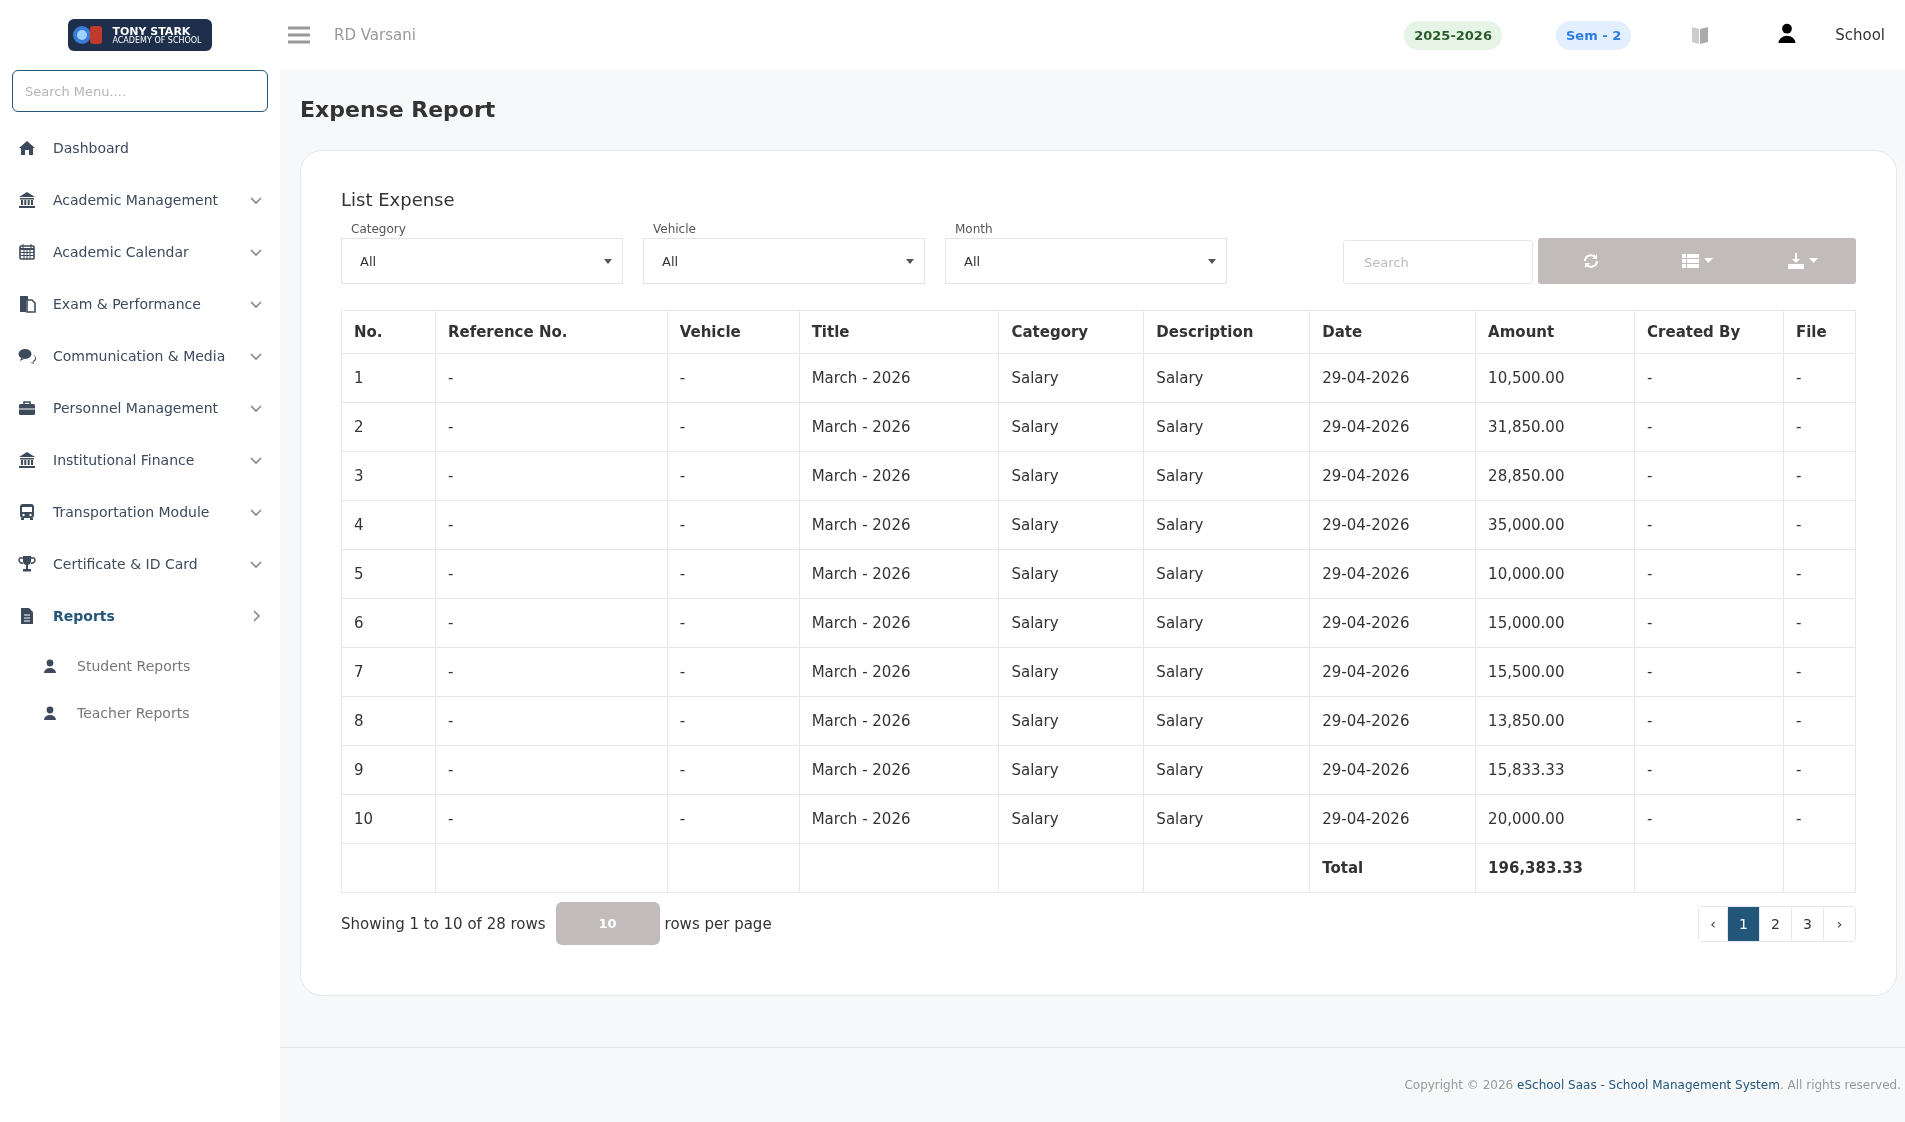 The image size is (1905, 1122). What do you see at coordinates (1392, 868) in the screenshot?
I see `total-label: Total` at bounding box center [1392, 868].